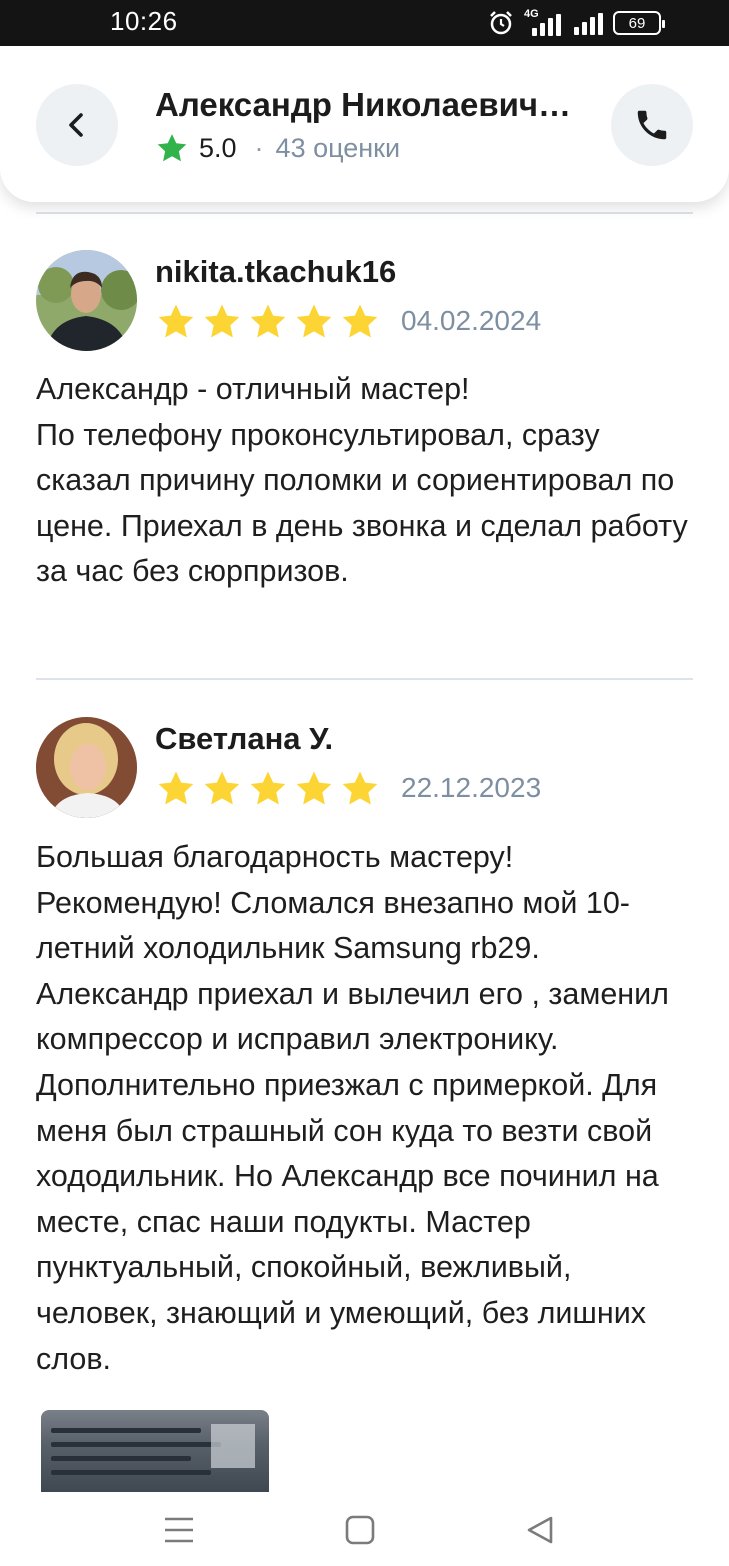 Image resolution: width=729 pixels, height=1566 pixels. I want to click on home-button, so click(360, 1530).